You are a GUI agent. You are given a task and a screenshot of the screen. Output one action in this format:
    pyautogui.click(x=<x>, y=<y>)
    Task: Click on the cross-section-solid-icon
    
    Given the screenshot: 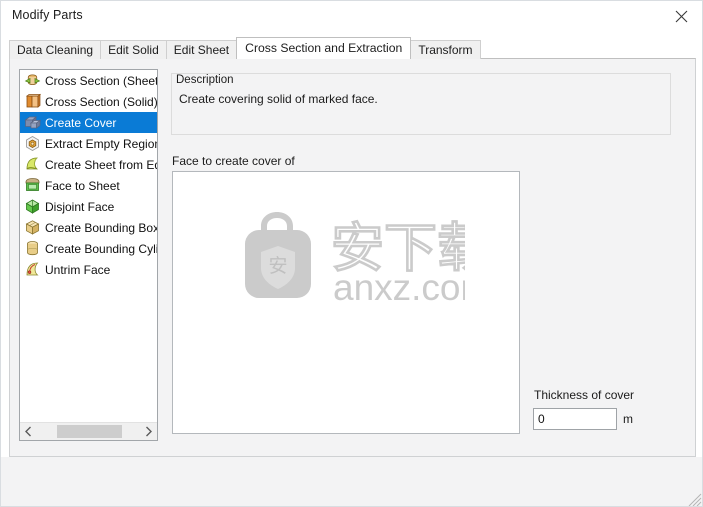 What is the action you would take?
    pyautogui.click(x=32, y=101)
    